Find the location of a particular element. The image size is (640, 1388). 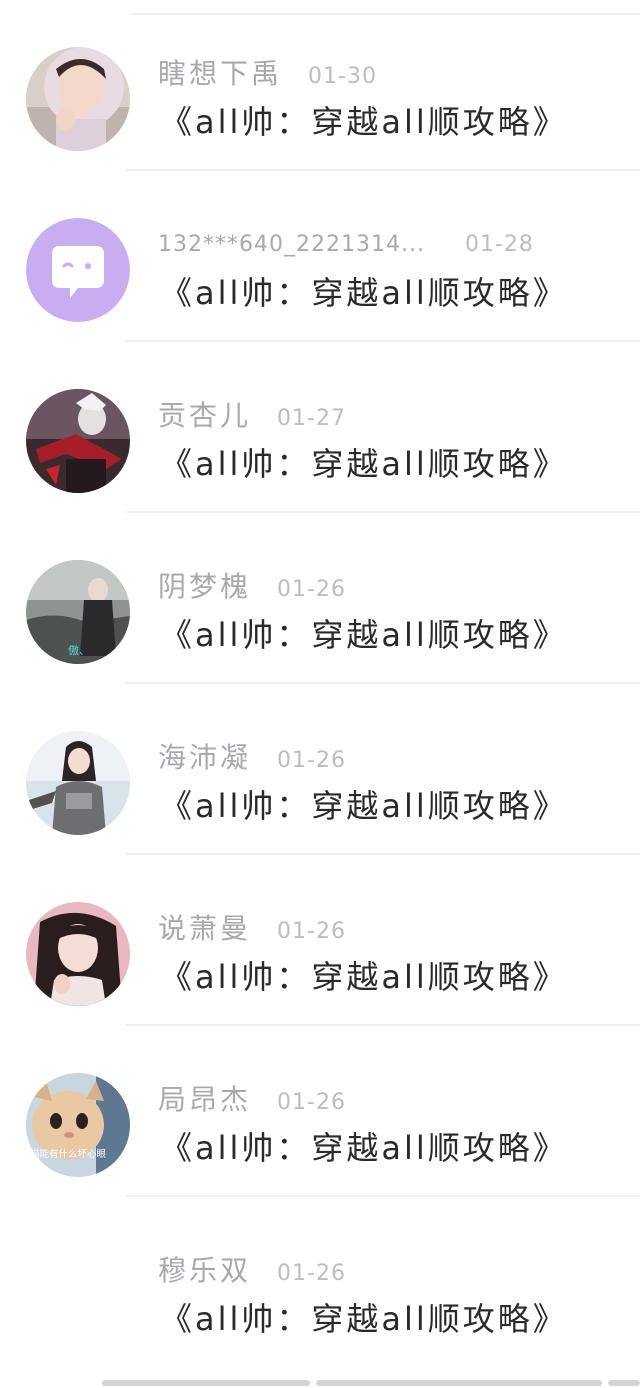

sender-name: 阴梦槐 is located at coordinates (205, 586).